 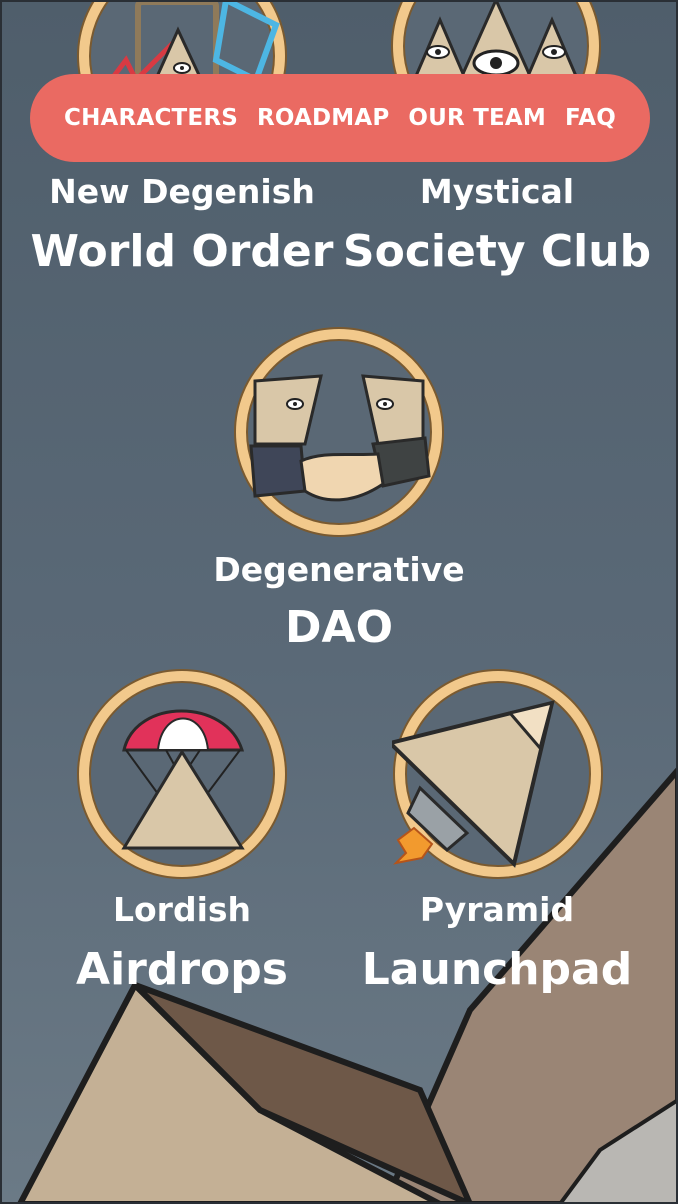 What do you see at coordinates (339, 627) in the screenshot?
I see `dao-title: DAO` at bounding box center [339, 627].